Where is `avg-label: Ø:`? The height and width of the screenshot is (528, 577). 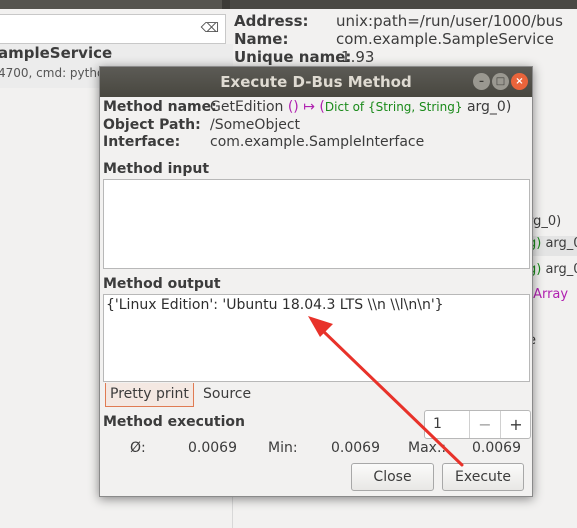 avg-label: Ø: is located at coordinates (138, 448).